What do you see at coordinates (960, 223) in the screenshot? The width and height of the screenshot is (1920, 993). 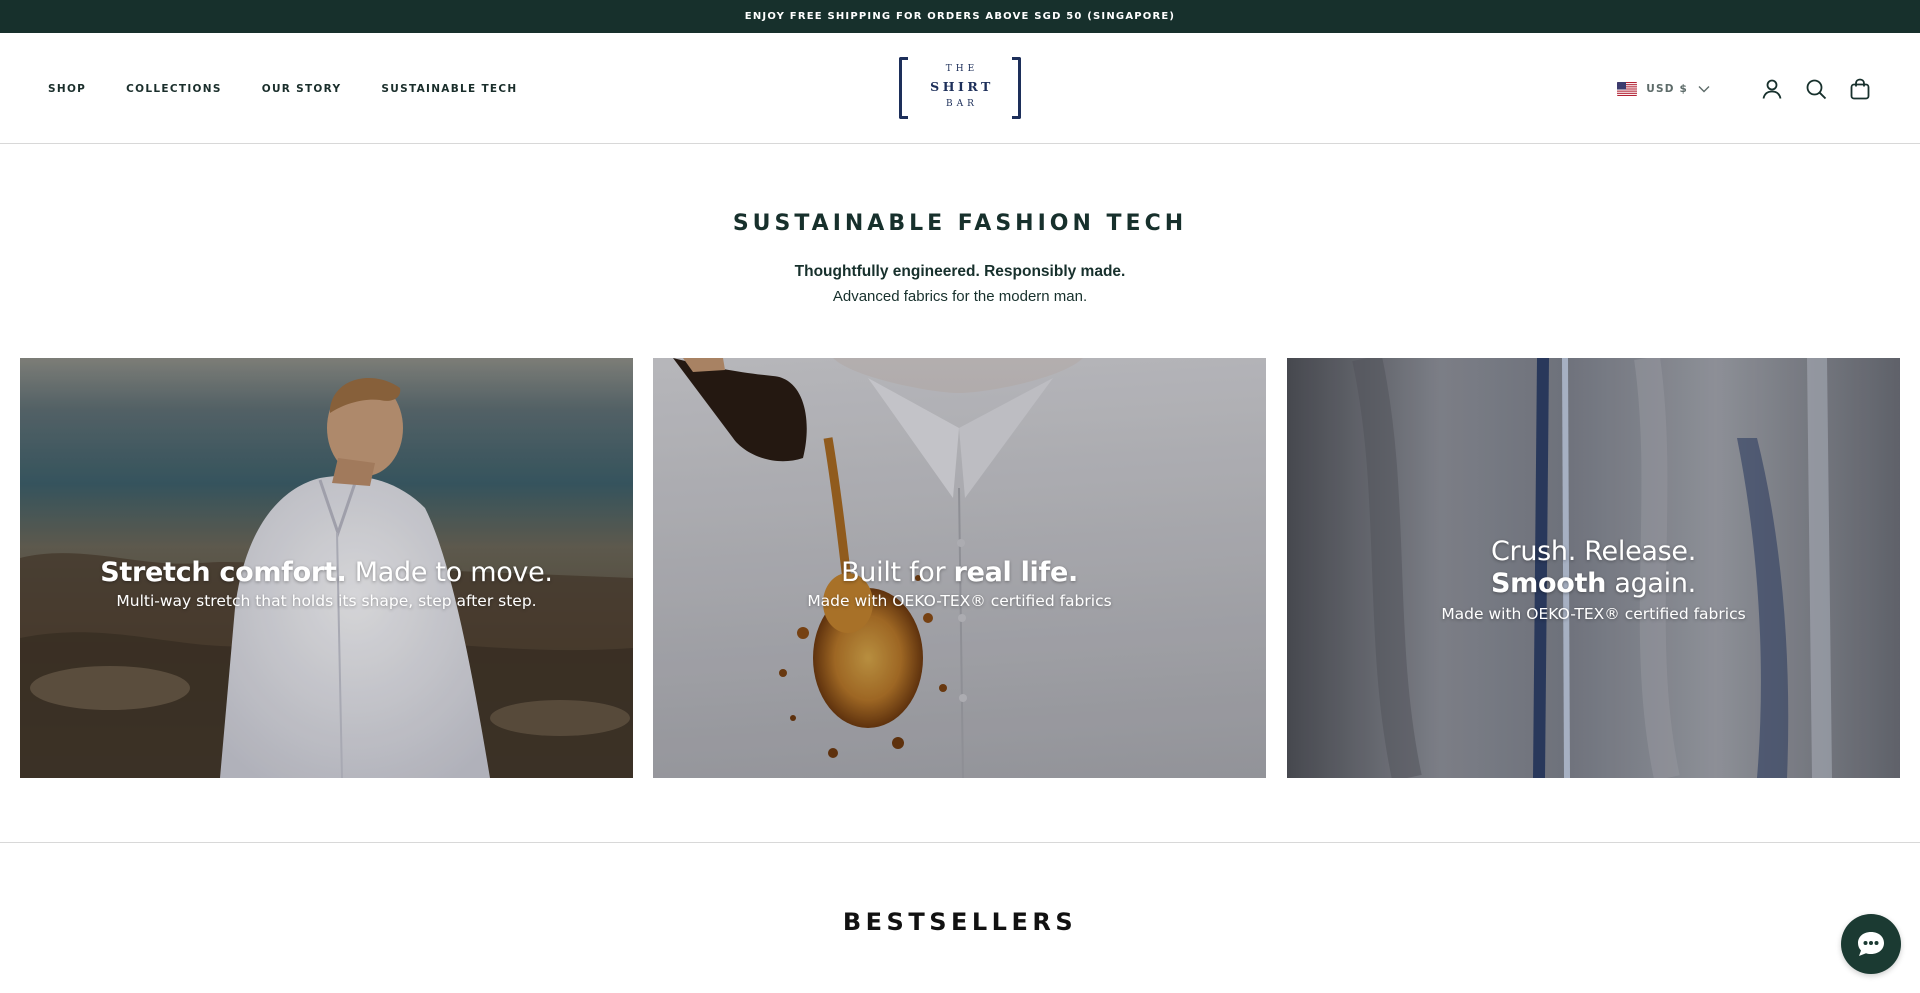 I see `page-title: SUSTAINABLE FASHION TECH` at bounding box center [960, 223].